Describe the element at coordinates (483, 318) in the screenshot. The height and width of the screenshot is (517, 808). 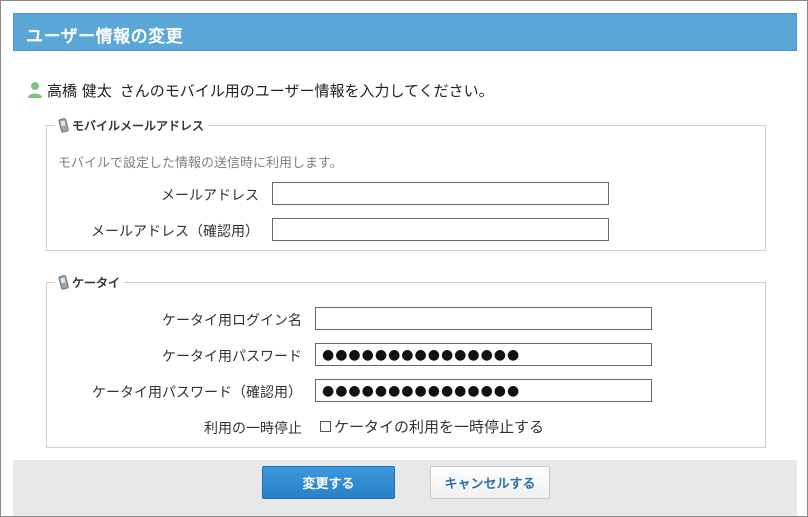
I see `login-name-field` at that location.